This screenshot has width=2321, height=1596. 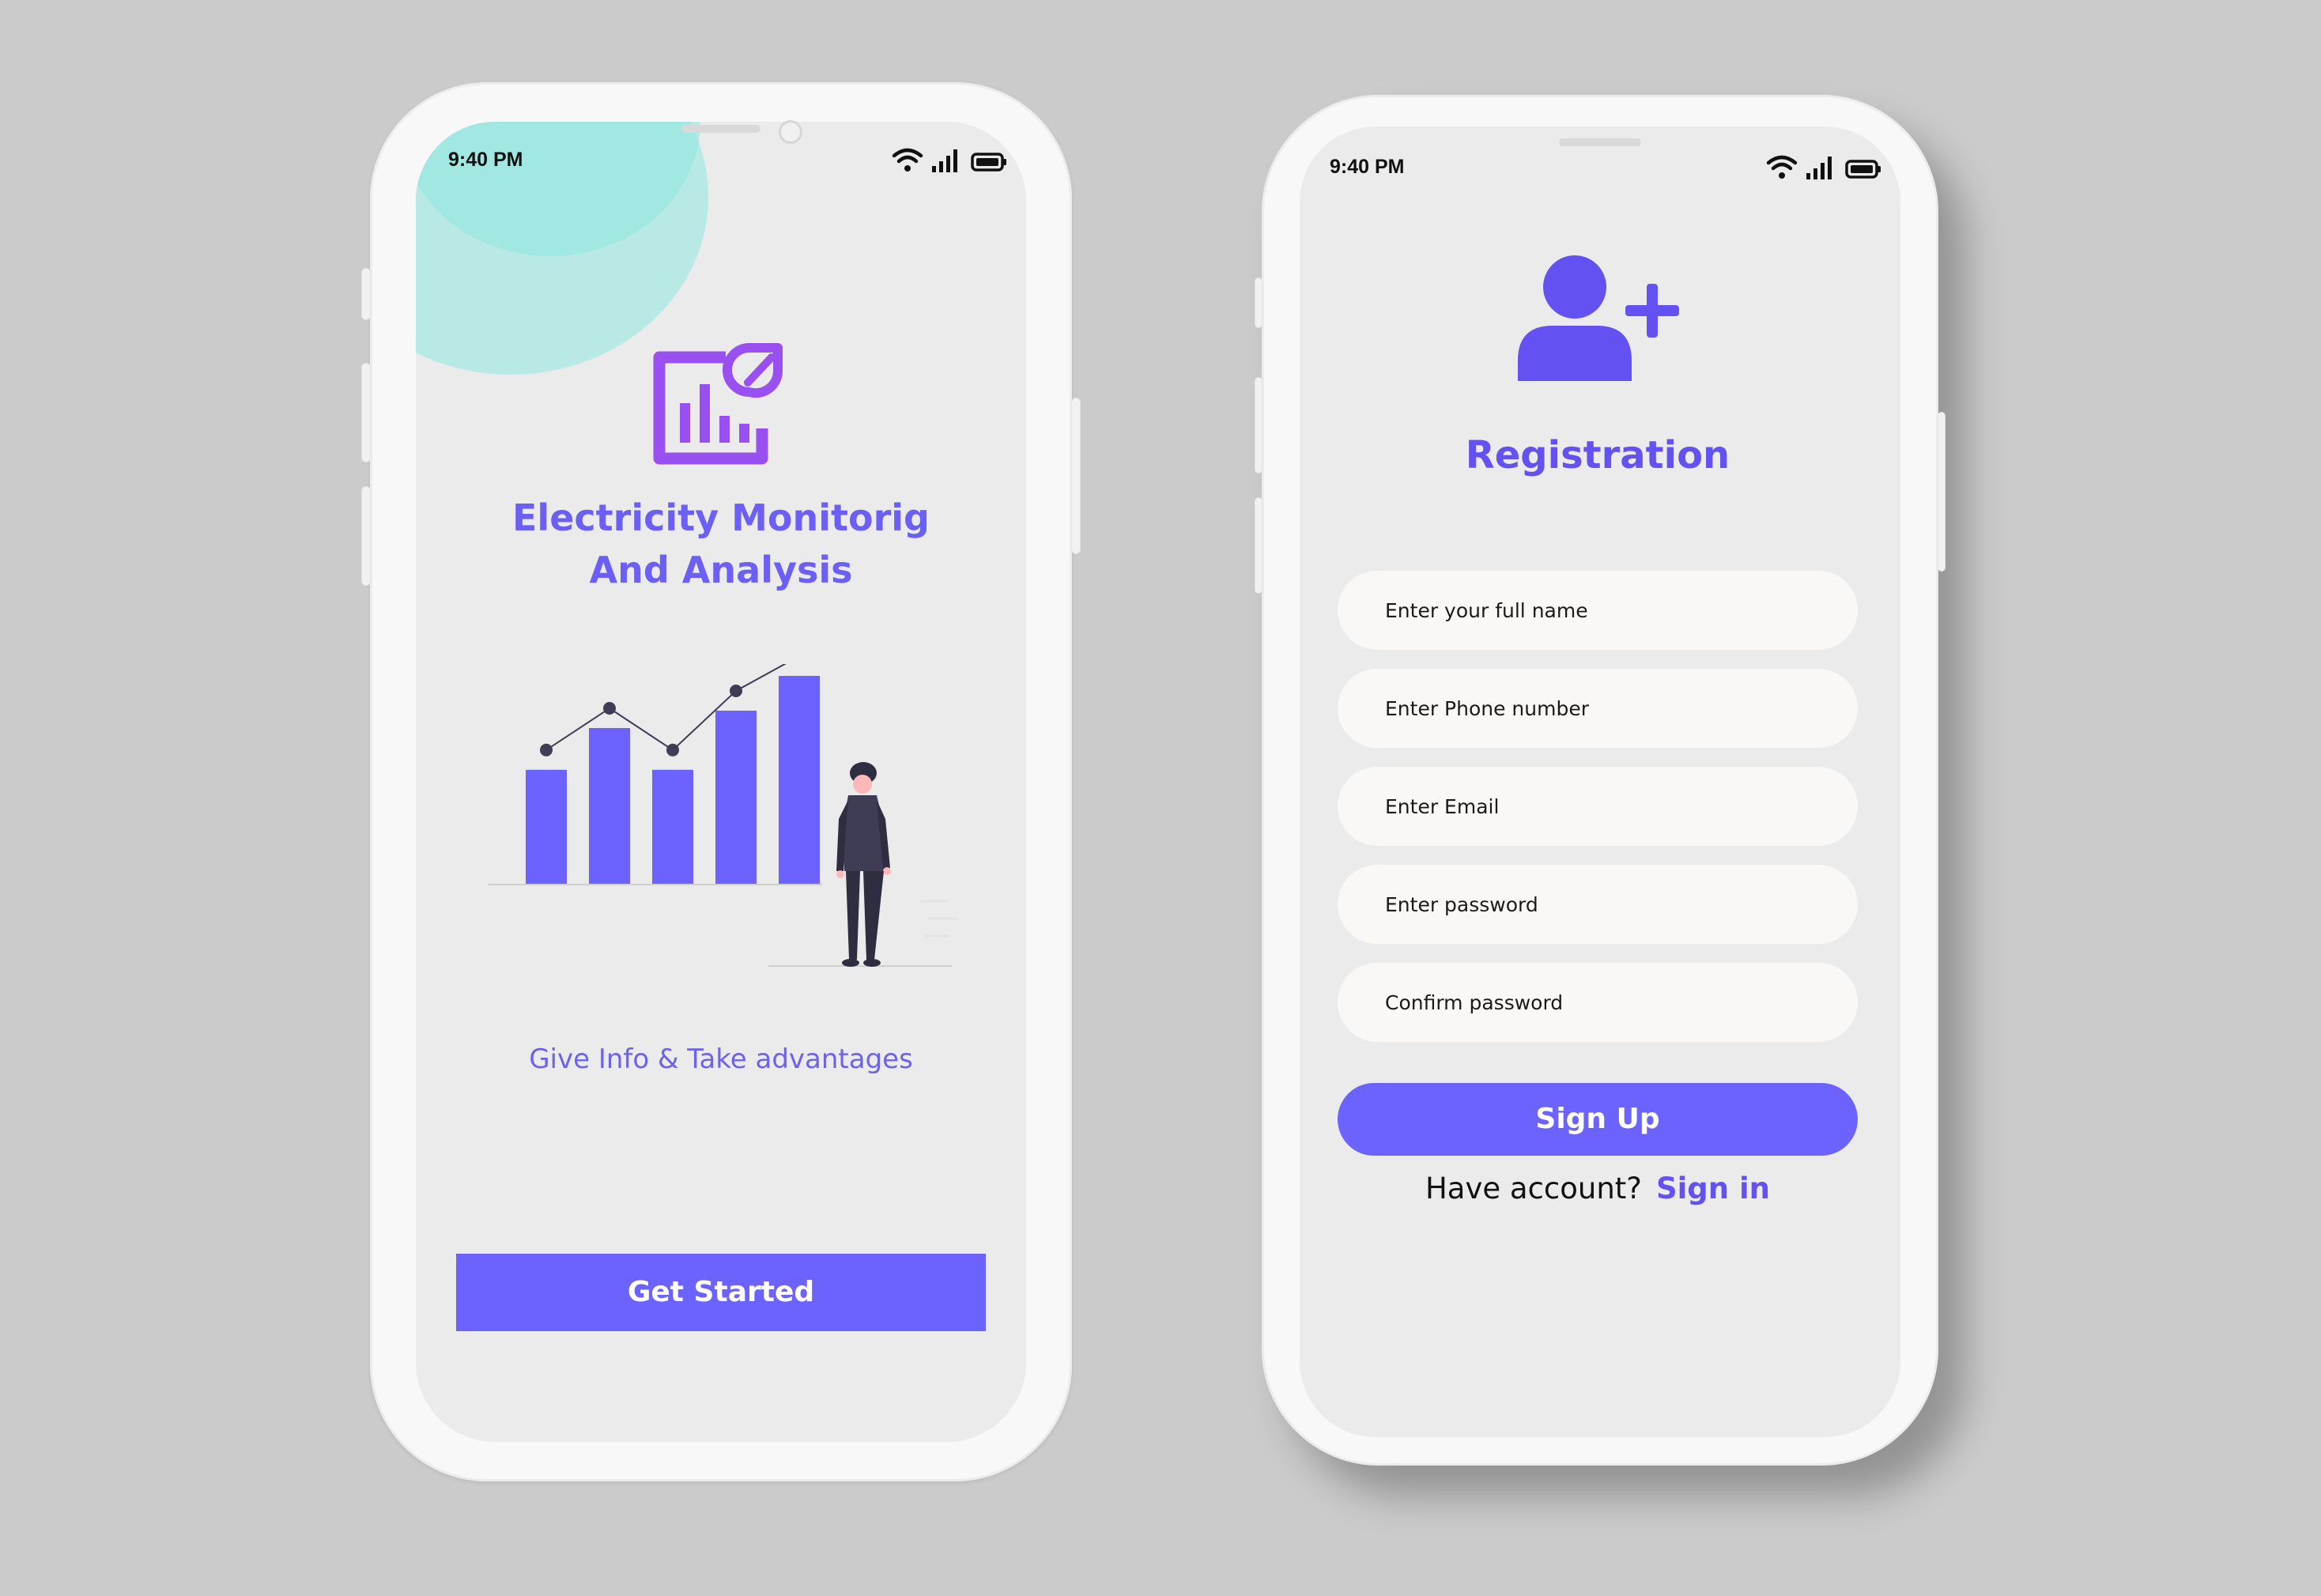 I want to click on chart-trend-line, so click(x=666, y=708).